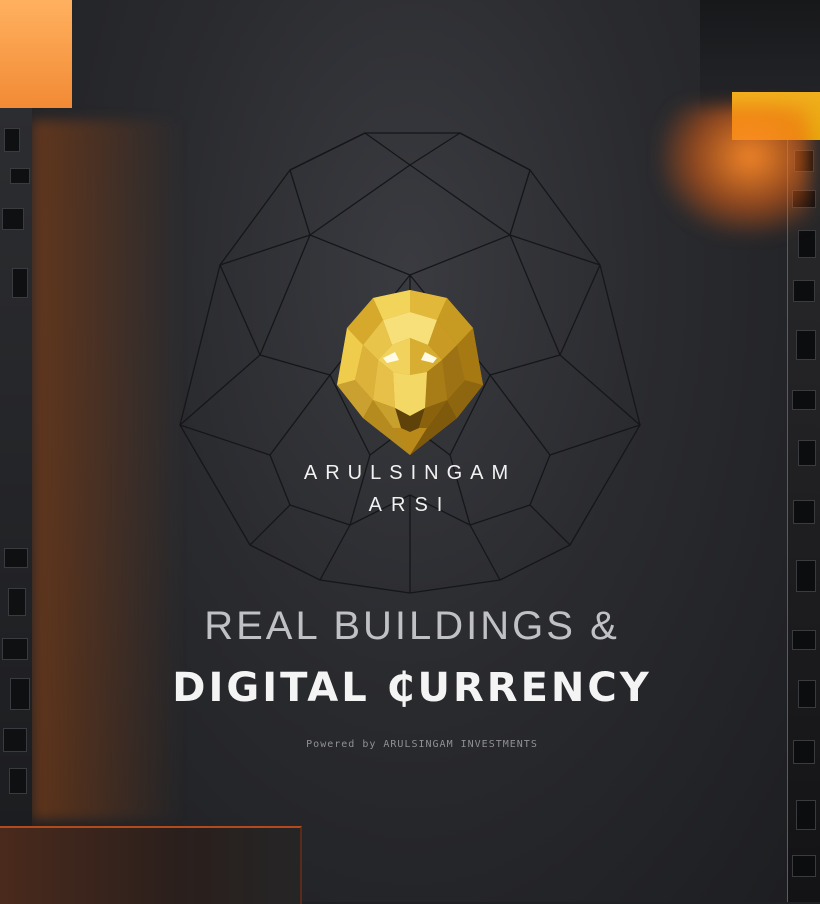 This screenshot has width=820, height=904. I want to click on headline-line-1: REAL BUILDINGS &, so click(412, 626).